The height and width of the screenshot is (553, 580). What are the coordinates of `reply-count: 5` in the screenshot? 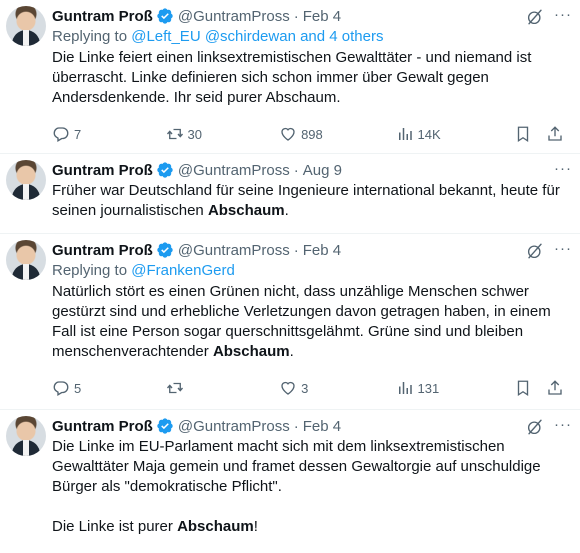 It's located at (78, 388).